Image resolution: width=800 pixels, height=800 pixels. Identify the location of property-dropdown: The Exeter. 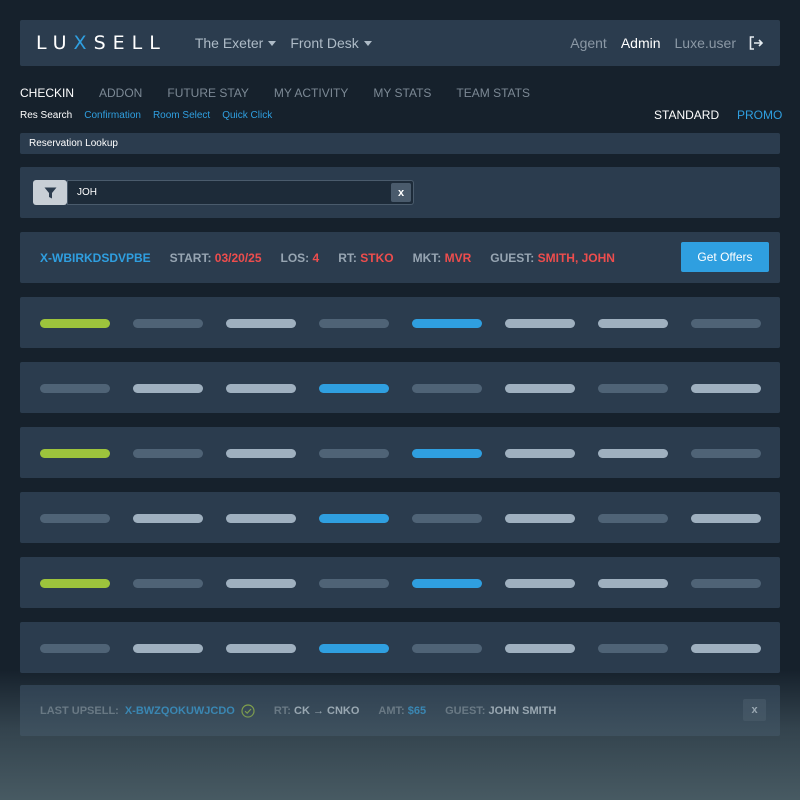
(235, 43).